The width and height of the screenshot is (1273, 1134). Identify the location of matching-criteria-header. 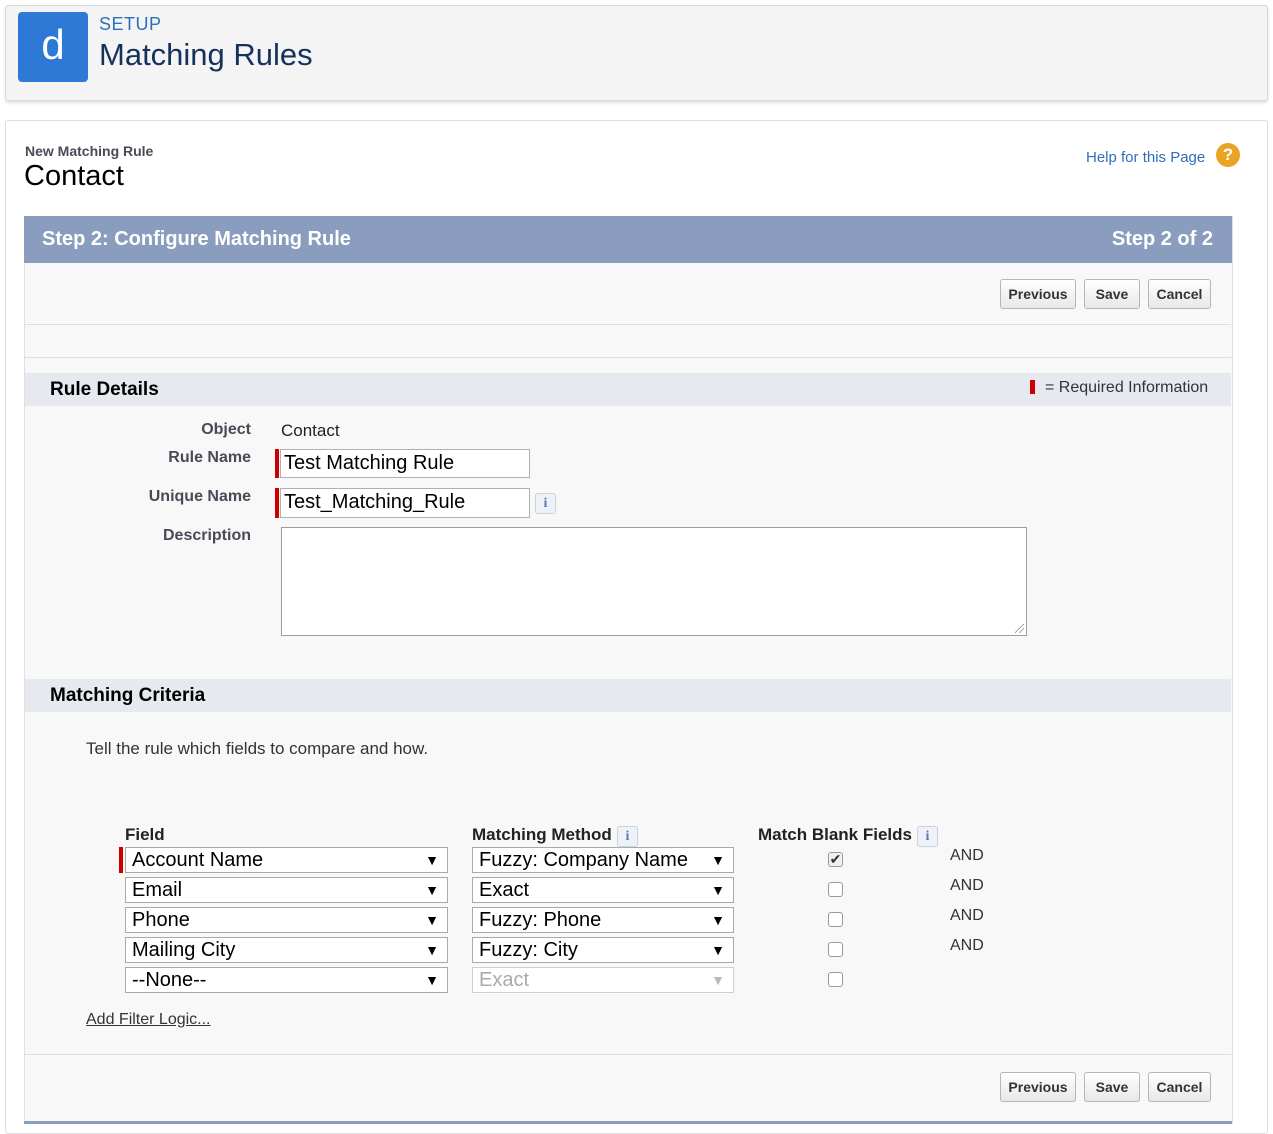
(628, 695).